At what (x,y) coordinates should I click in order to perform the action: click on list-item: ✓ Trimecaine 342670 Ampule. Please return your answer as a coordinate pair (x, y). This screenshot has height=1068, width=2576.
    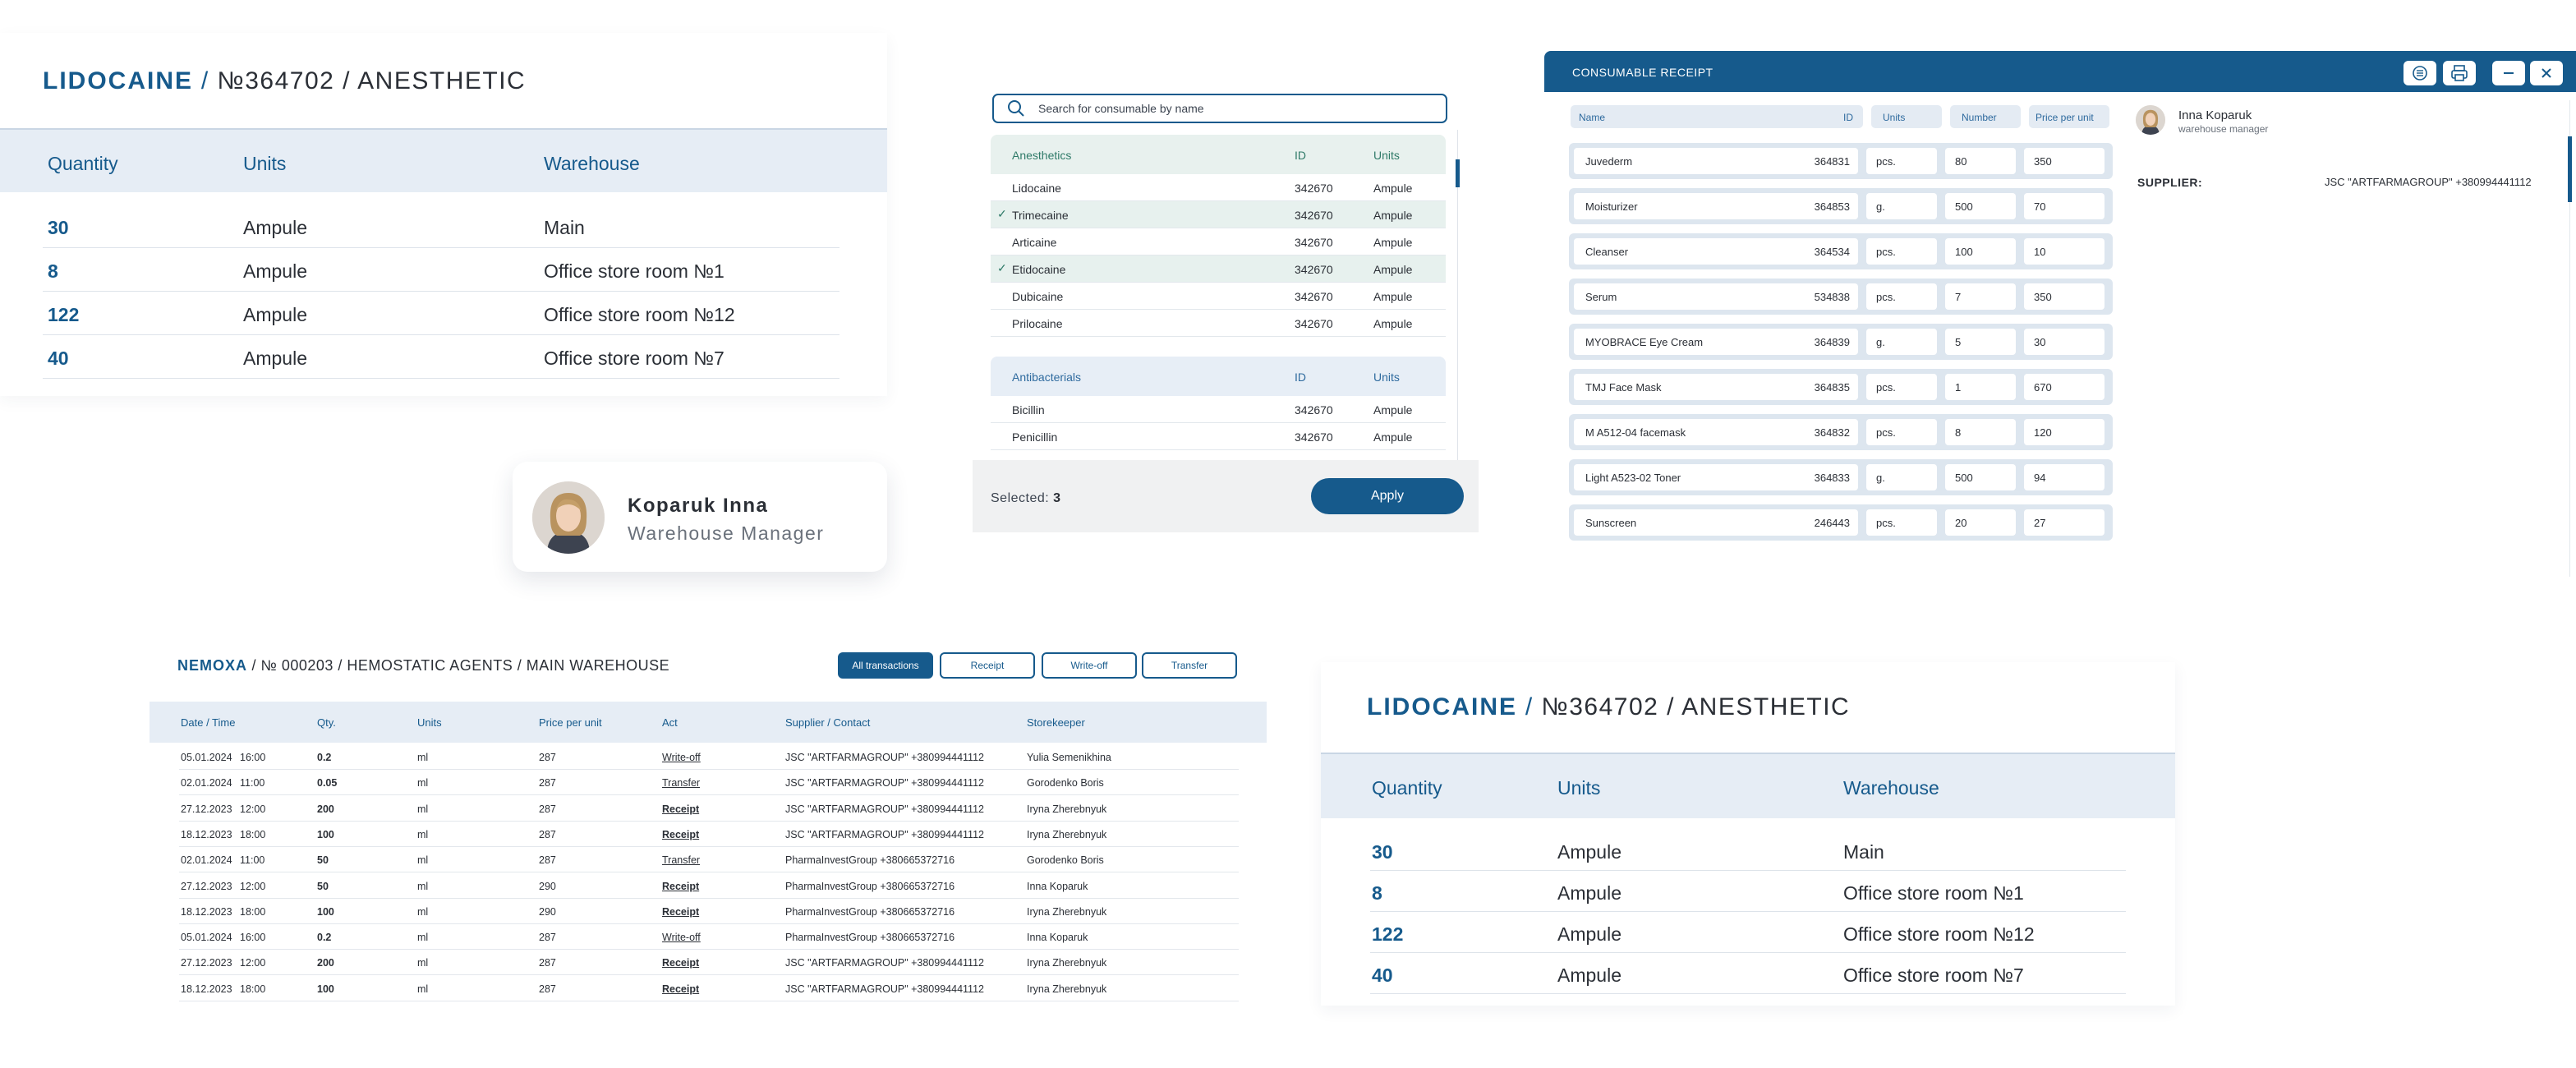
    Looking at the image, I should click on (1218, 215).